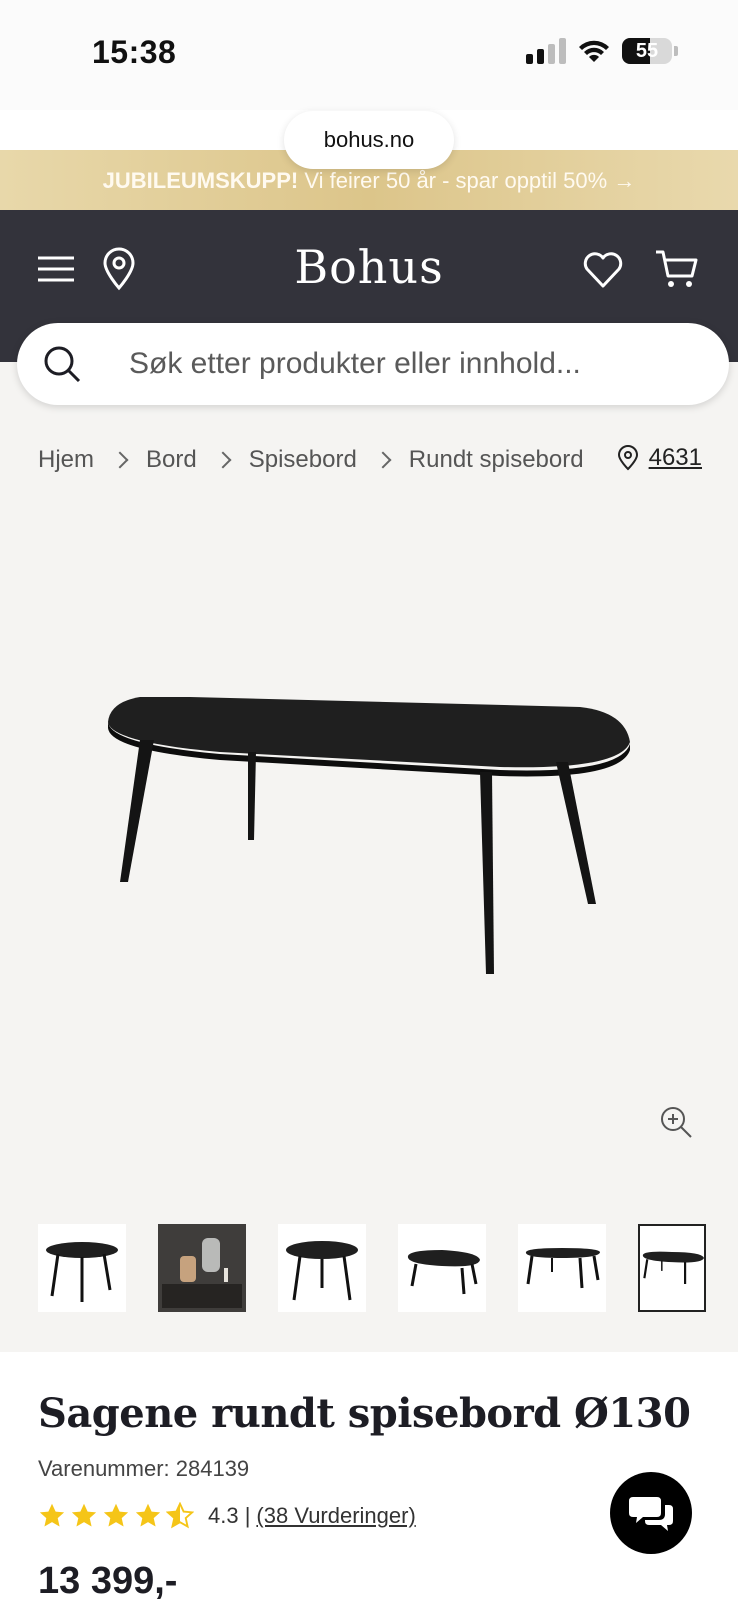 Image resolution: width=738 pixels, height=1600 pixels. Describe the element at coordinates (303, 460) in the screenshot. I see `breadcrumb-item: Spisebord` at that location.